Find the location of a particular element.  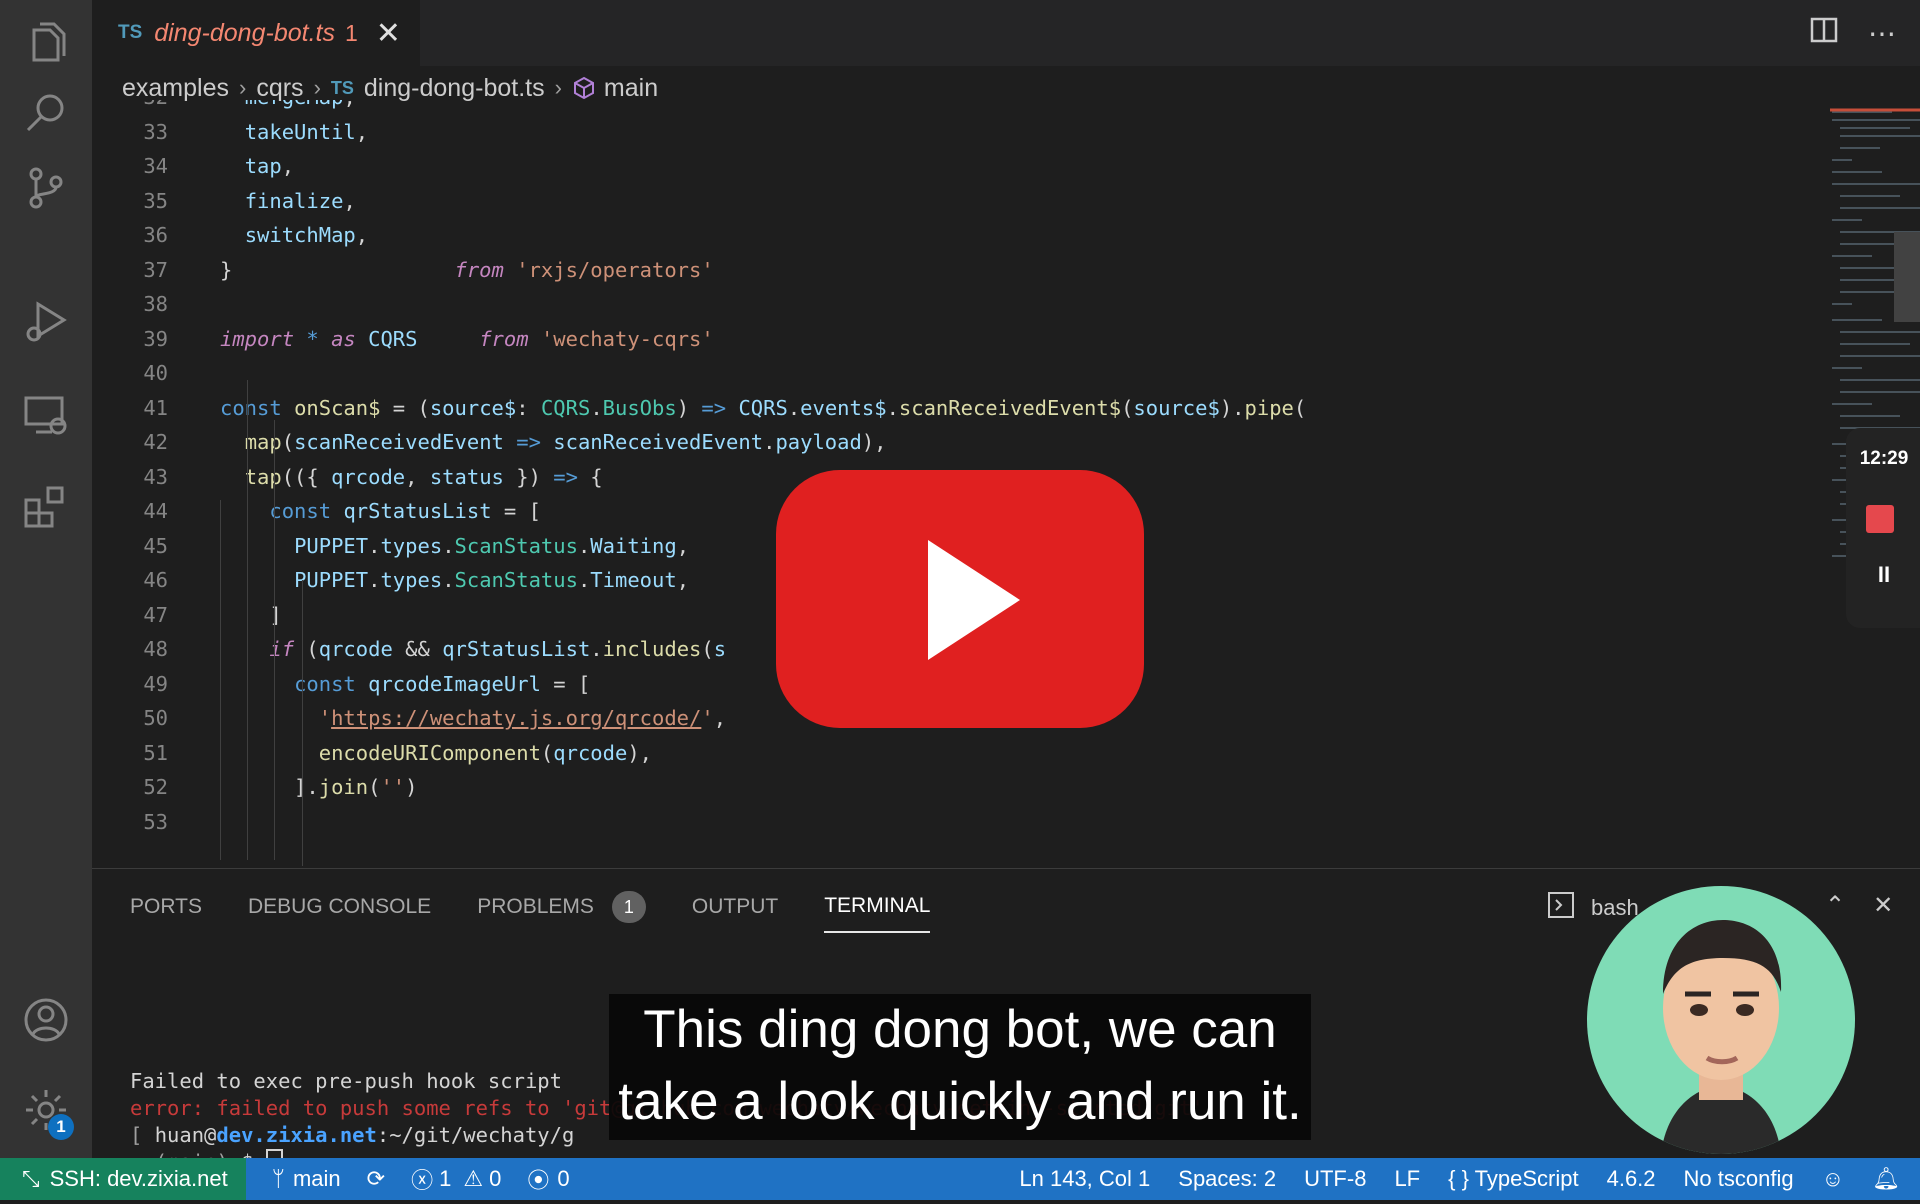

code-text: switchMap, is located at coordinates (306, 235).